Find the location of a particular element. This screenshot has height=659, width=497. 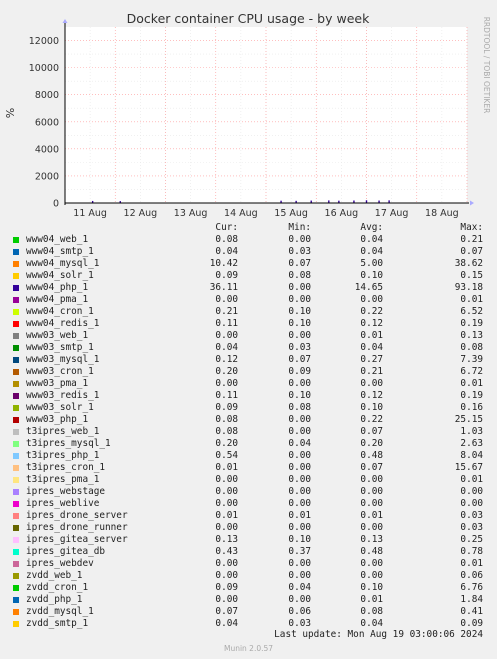

y-tick-label: 2000 is located at coordinates (47, 176).